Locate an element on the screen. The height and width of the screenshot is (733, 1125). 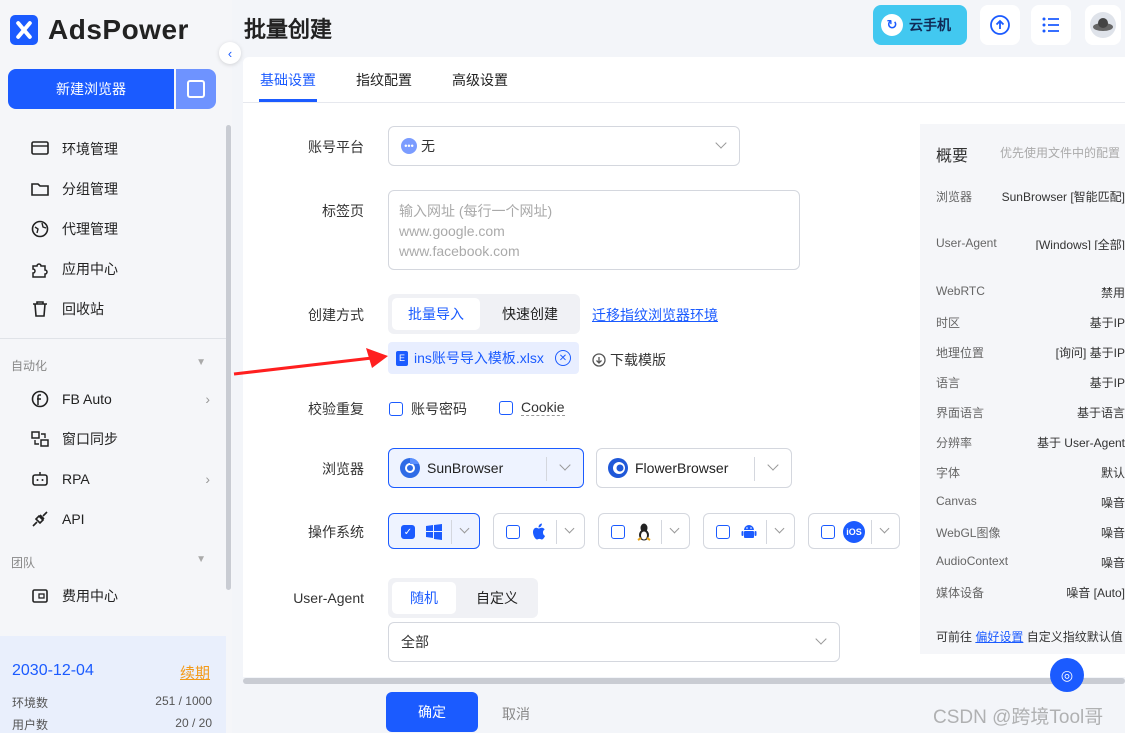
placeholder-line: 输入网址 (每行一个网址) is located at coordinates (476, 211).